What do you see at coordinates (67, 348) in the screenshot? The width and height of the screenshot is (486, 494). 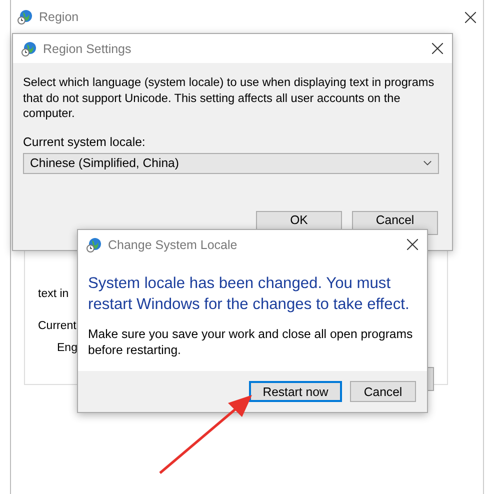 I see `label-text: Eng` at bounding box center [67, 348].